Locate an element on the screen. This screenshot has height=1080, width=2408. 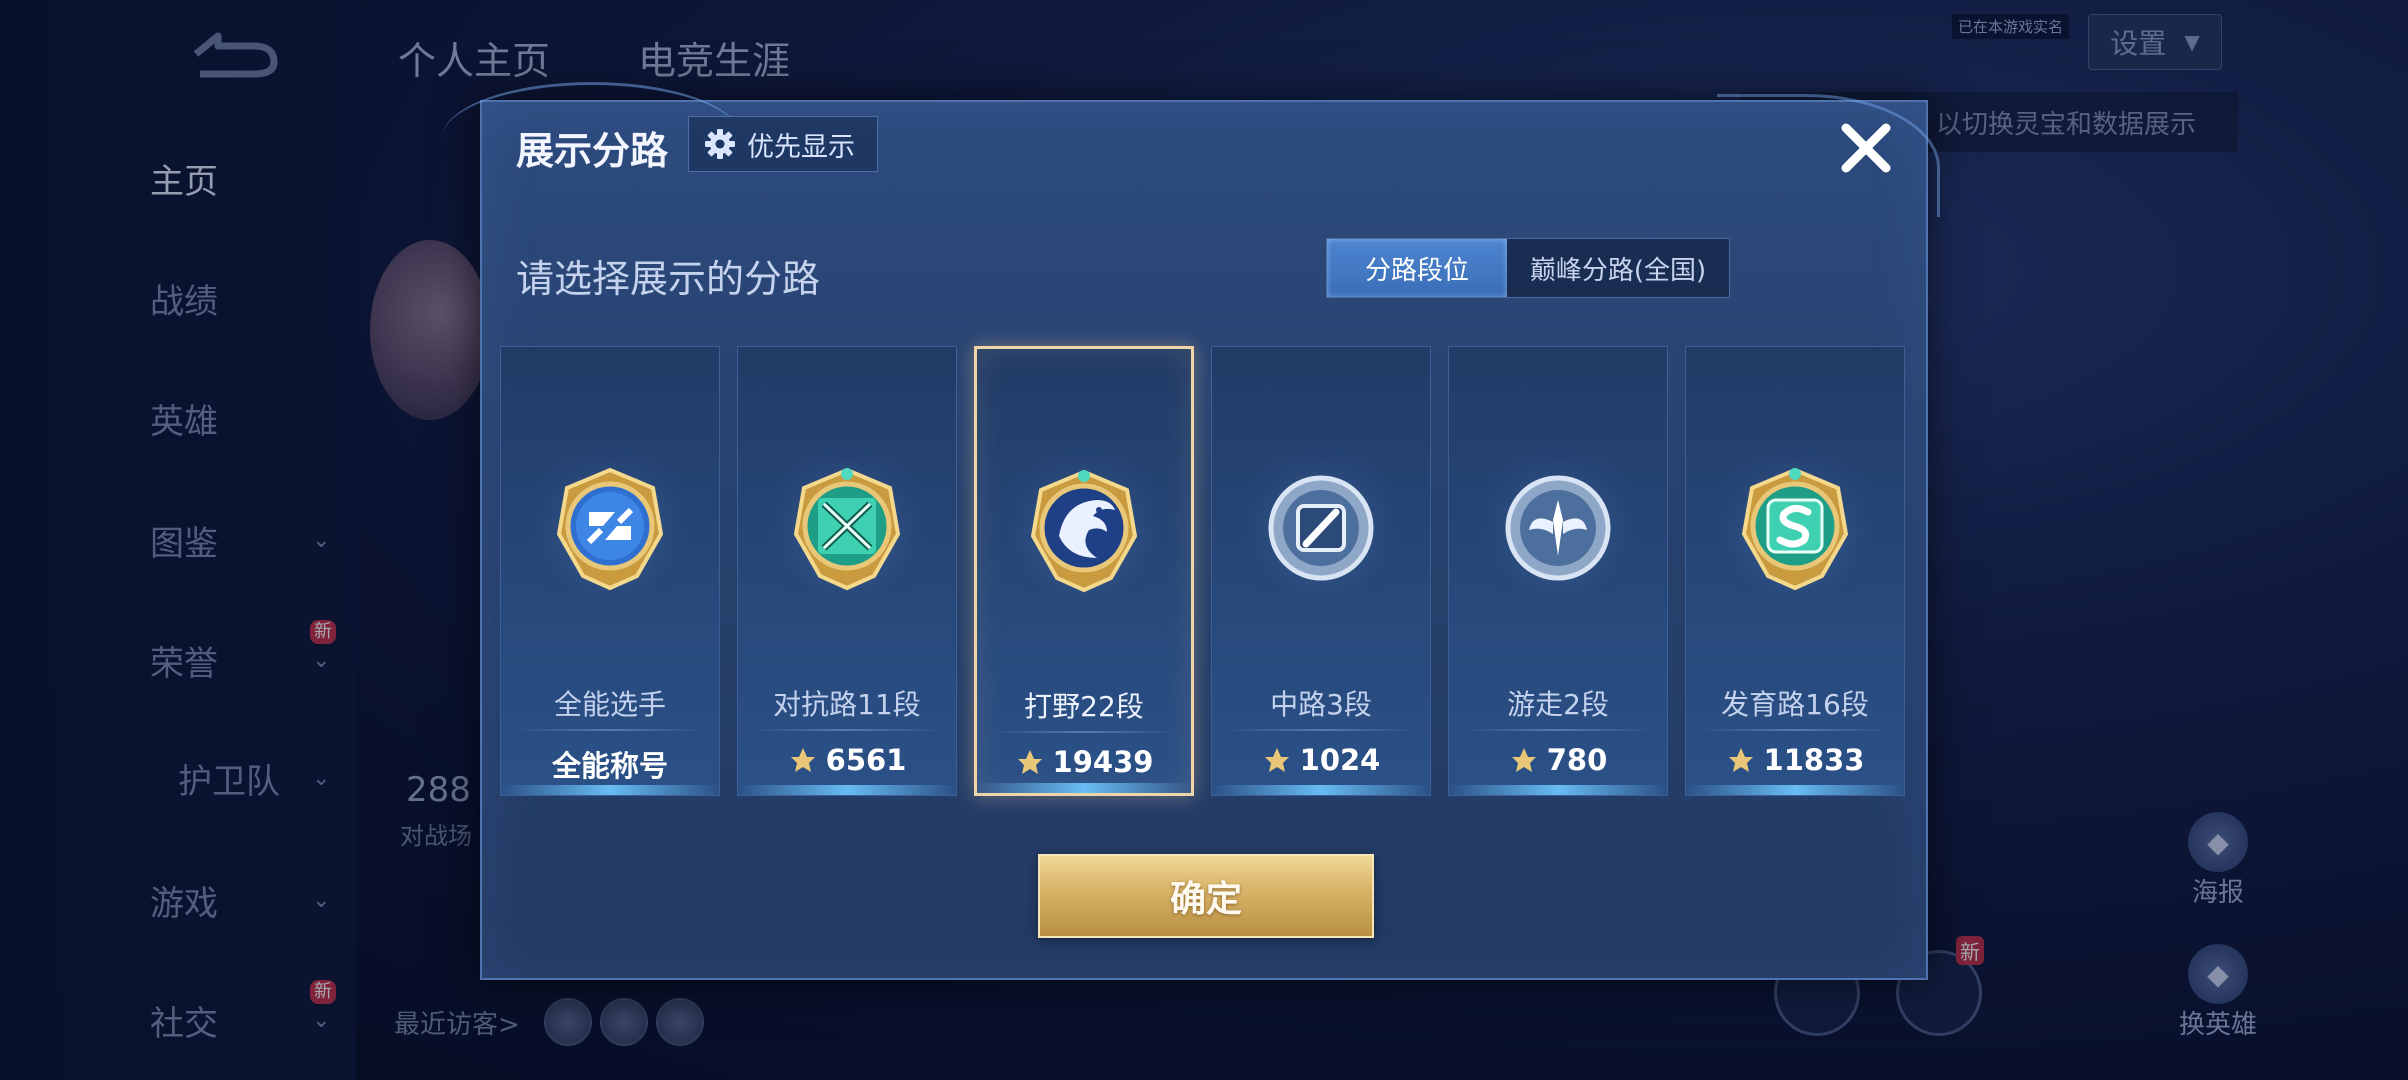
decorative-swirl is located at coordinates (1828, 155).